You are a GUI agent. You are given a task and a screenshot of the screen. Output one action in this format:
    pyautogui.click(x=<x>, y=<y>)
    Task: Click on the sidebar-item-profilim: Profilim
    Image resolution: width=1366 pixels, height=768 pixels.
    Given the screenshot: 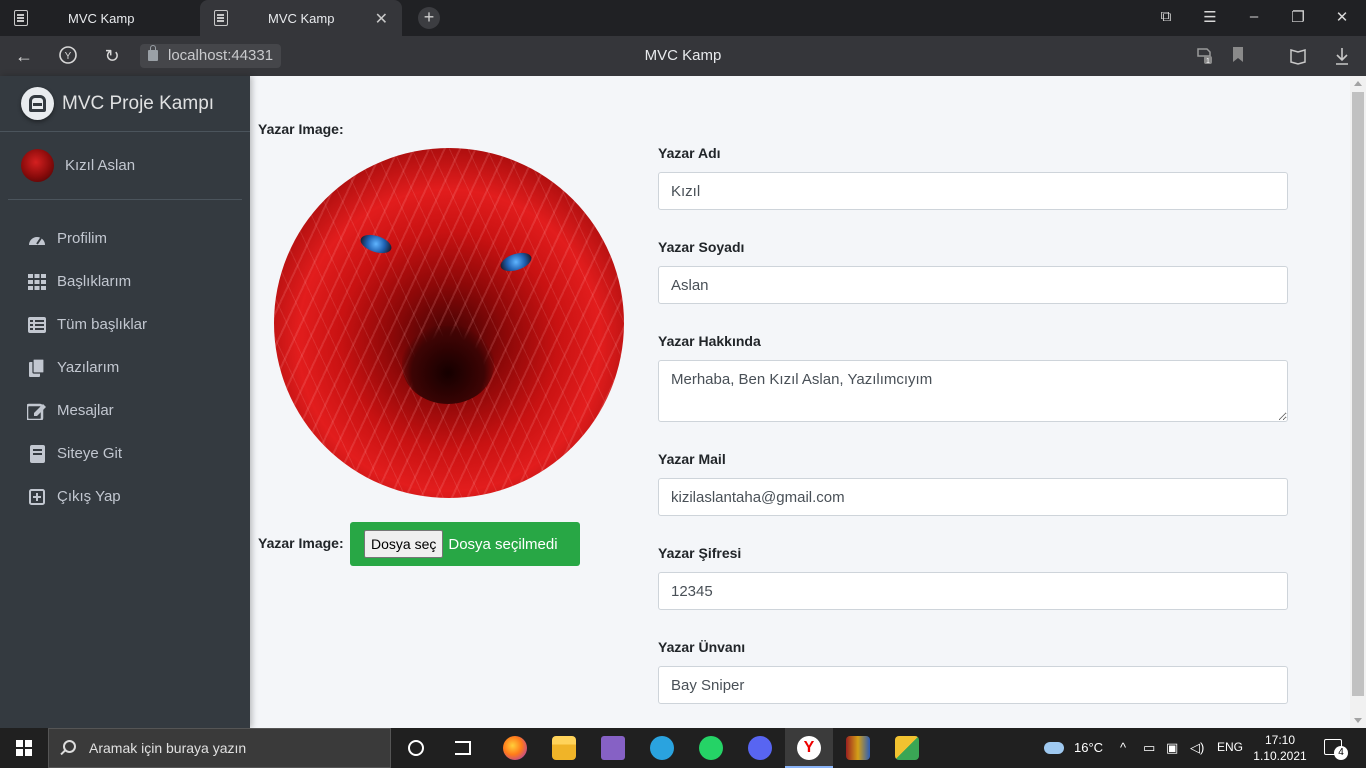 What is the action you would take?
    pyautogui.click(x=125, y=238)
    